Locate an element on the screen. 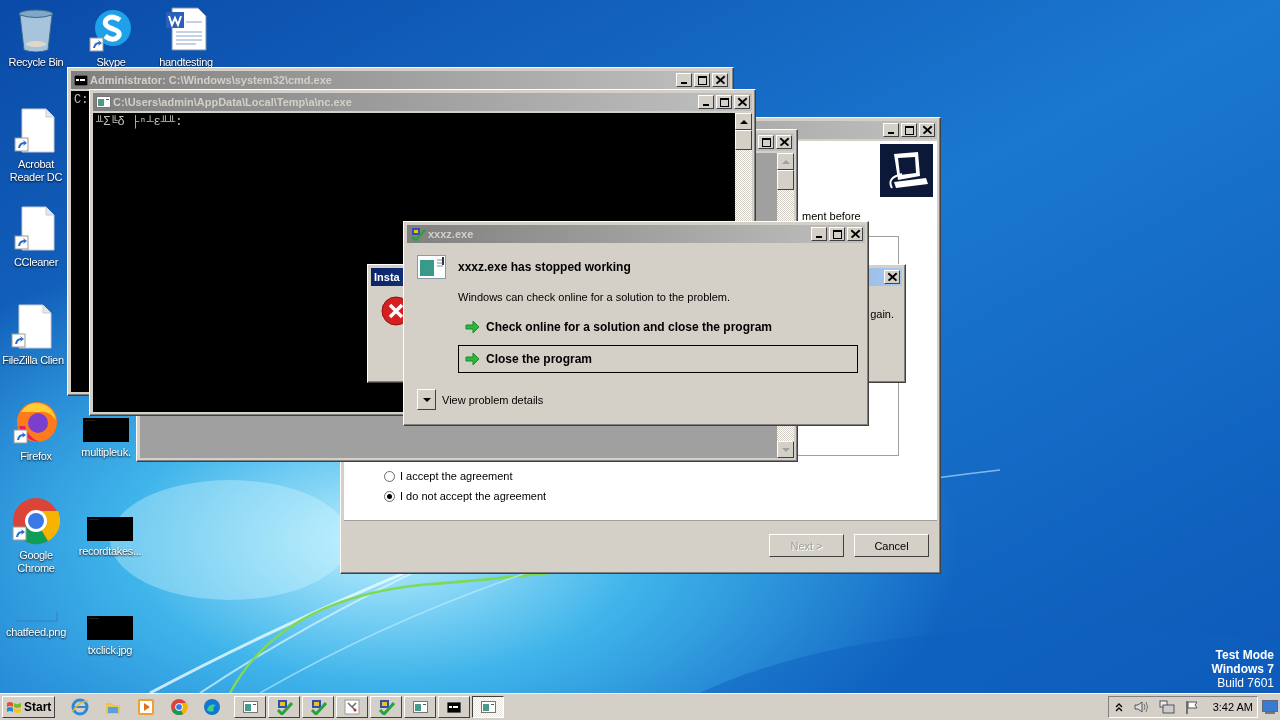  icon-label: multipleuk. is located at coordinates (106, 452).